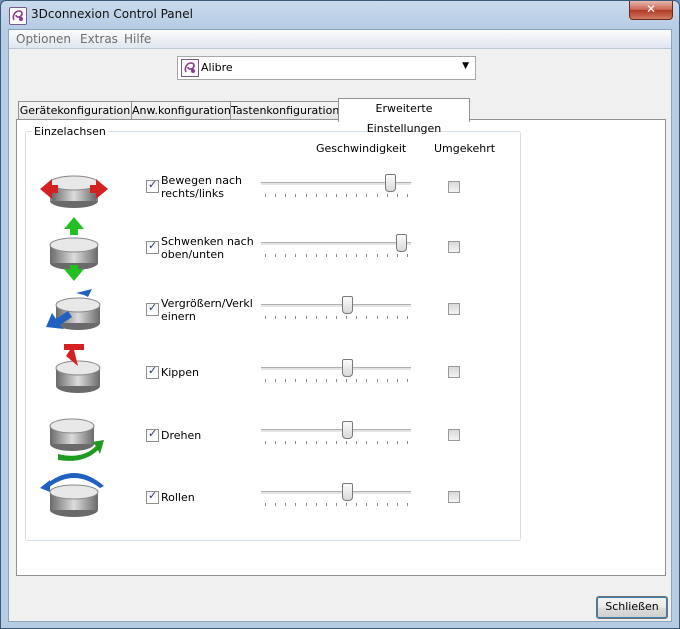 The width and height of the screenshot is (680, 629). I want to click on application-select: Alibre ▼, so click(326, 68).